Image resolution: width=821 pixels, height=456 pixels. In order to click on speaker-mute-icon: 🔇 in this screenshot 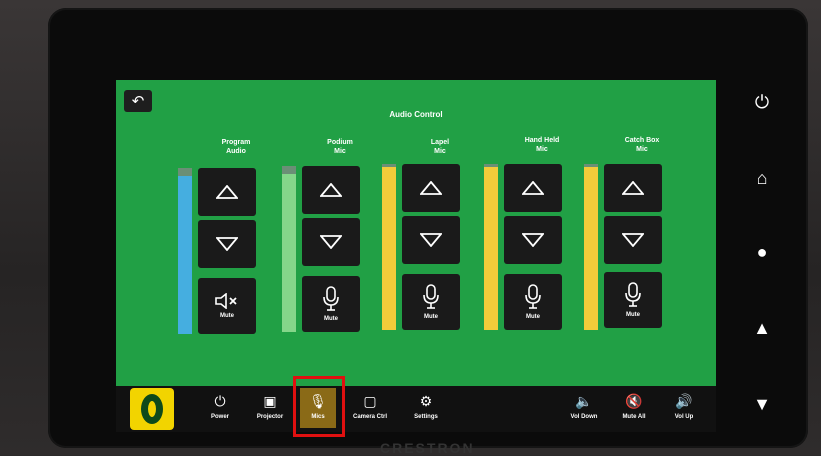, I will do `click(634, 401)`.